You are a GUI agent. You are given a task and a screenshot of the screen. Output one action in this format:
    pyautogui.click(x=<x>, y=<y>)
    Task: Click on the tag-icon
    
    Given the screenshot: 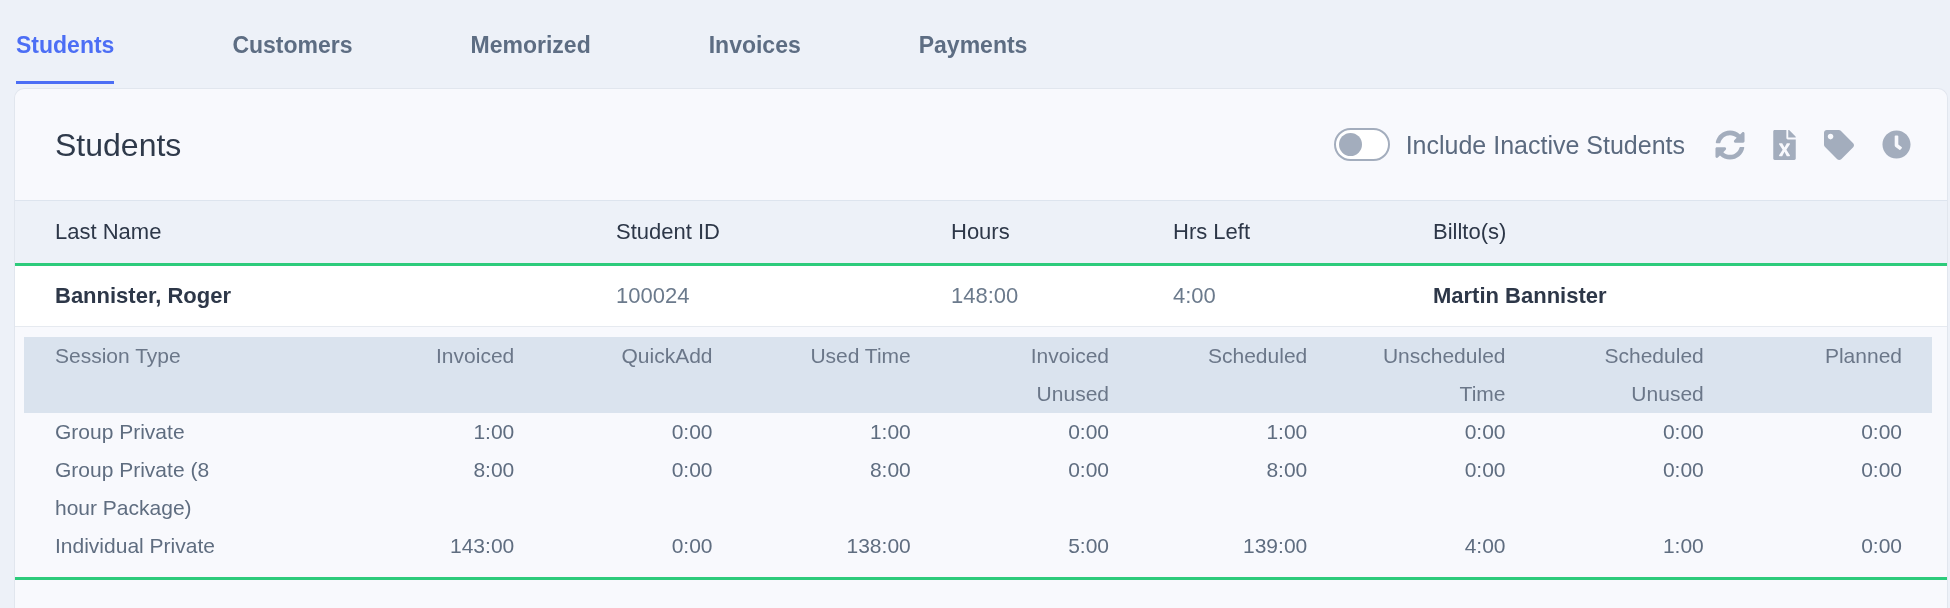 What is the action you would take?
    pyautogui.click(x=1839, y=144)
    